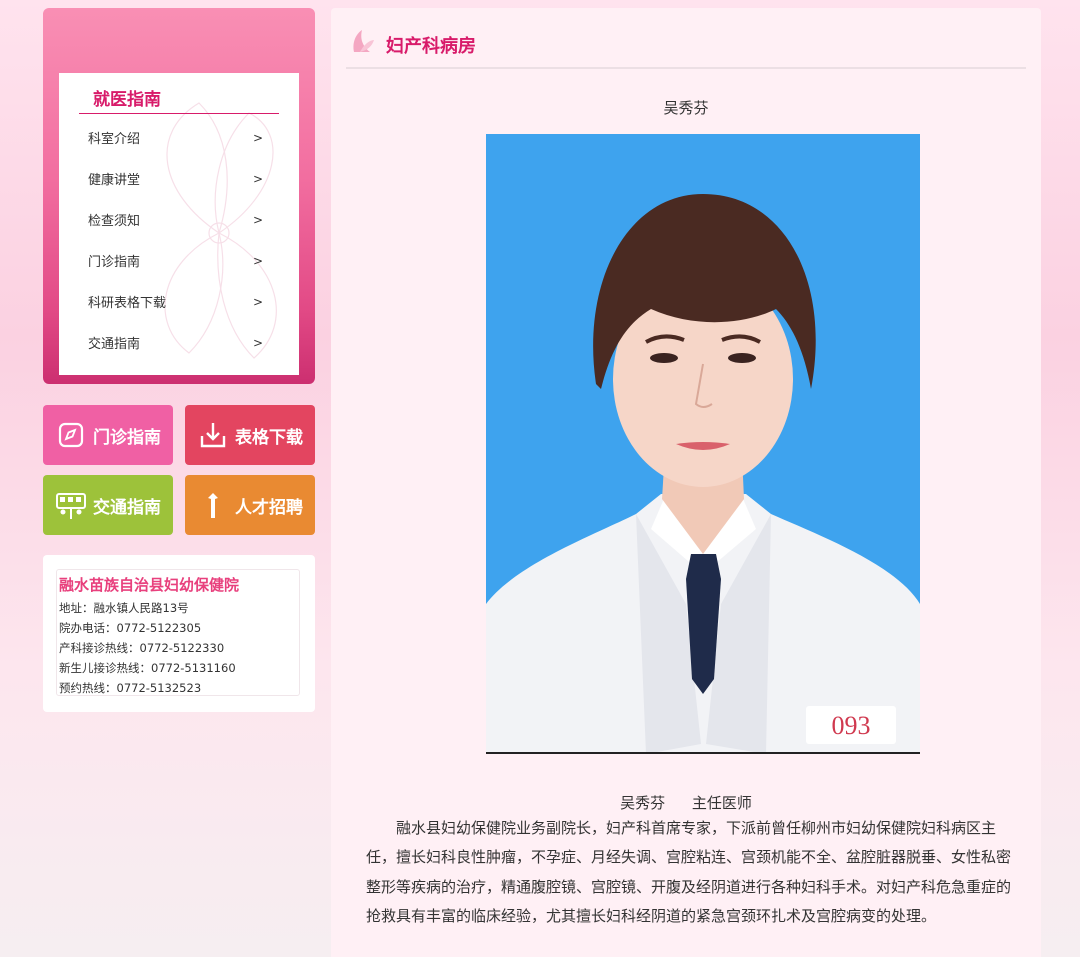  I want to click on contact-office-phone: 院办电话：0772-5122305, so click(130, 628).